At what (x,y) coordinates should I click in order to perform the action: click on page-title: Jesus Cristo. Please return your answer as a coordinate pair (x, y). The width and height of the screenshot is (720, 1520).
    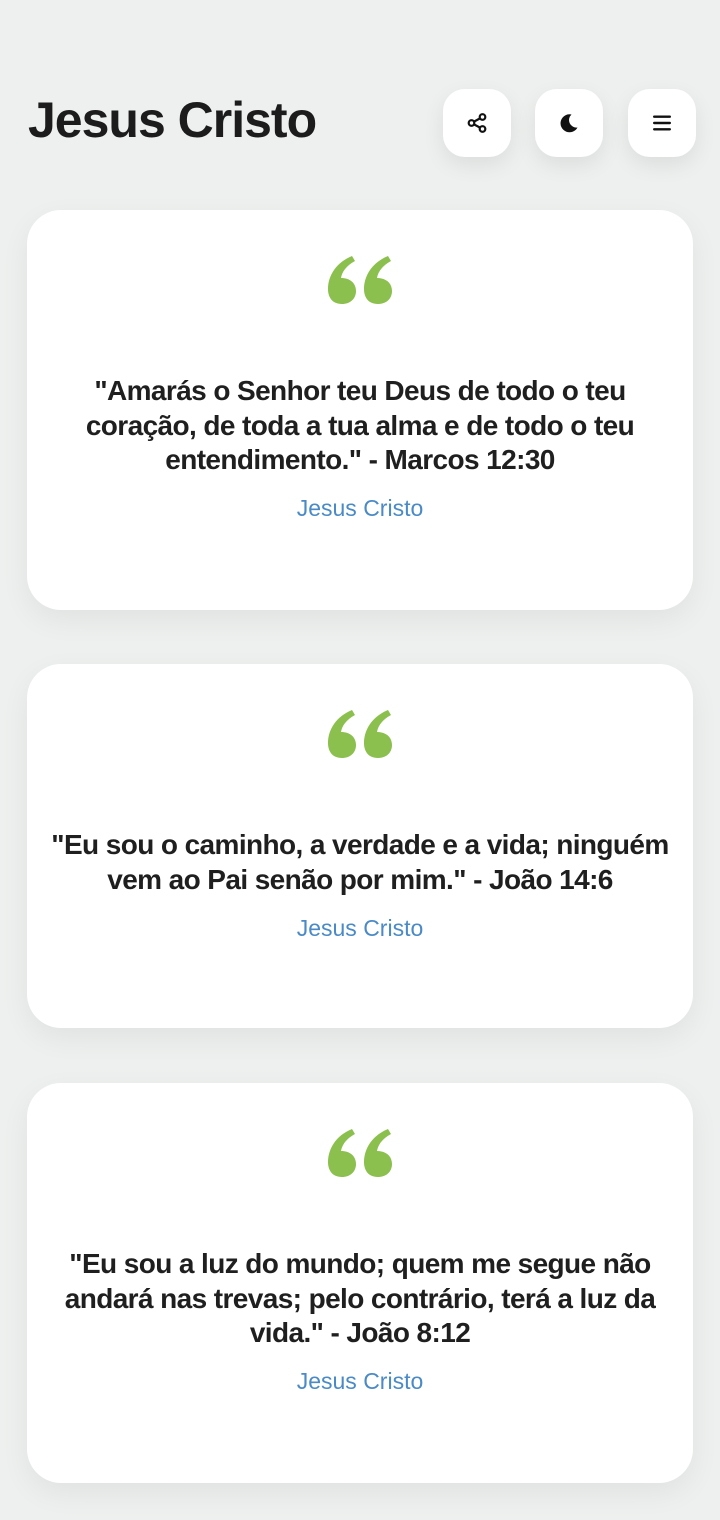
    Looking at the image, I should click on (172, 120).